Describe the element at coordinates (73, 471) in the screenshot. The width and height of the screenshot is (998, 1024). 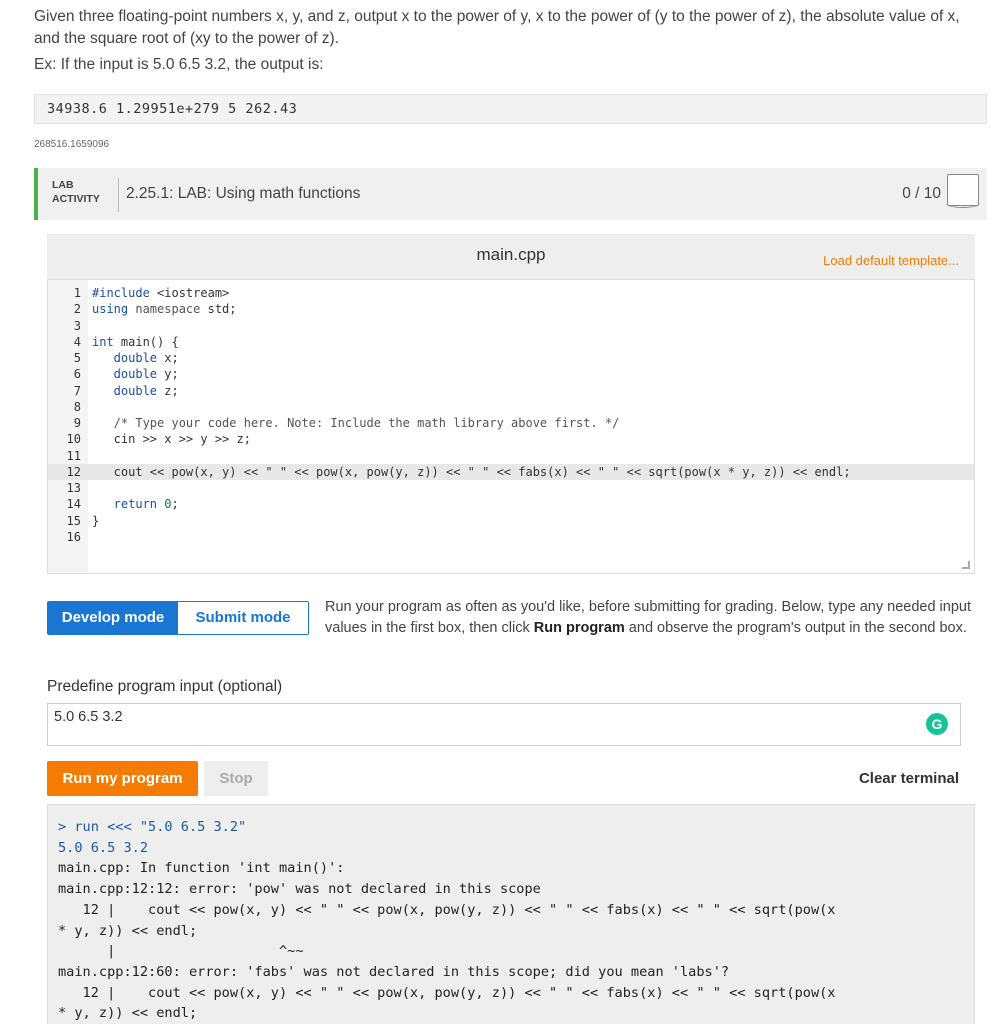
I see `line-number: 12` at that location.